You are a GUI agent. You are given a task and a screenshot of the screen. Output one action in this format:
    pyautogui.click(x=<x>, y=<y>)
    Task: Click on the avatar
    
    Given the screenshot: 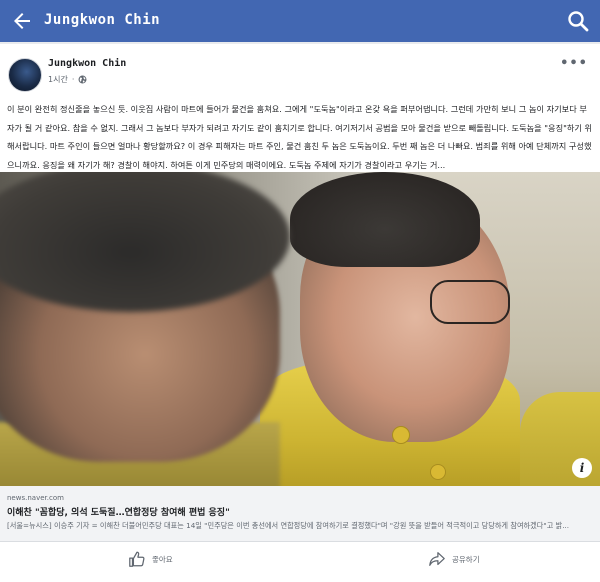 What is the action you would take?
    pyautogui.click(x=25, y=75)
    